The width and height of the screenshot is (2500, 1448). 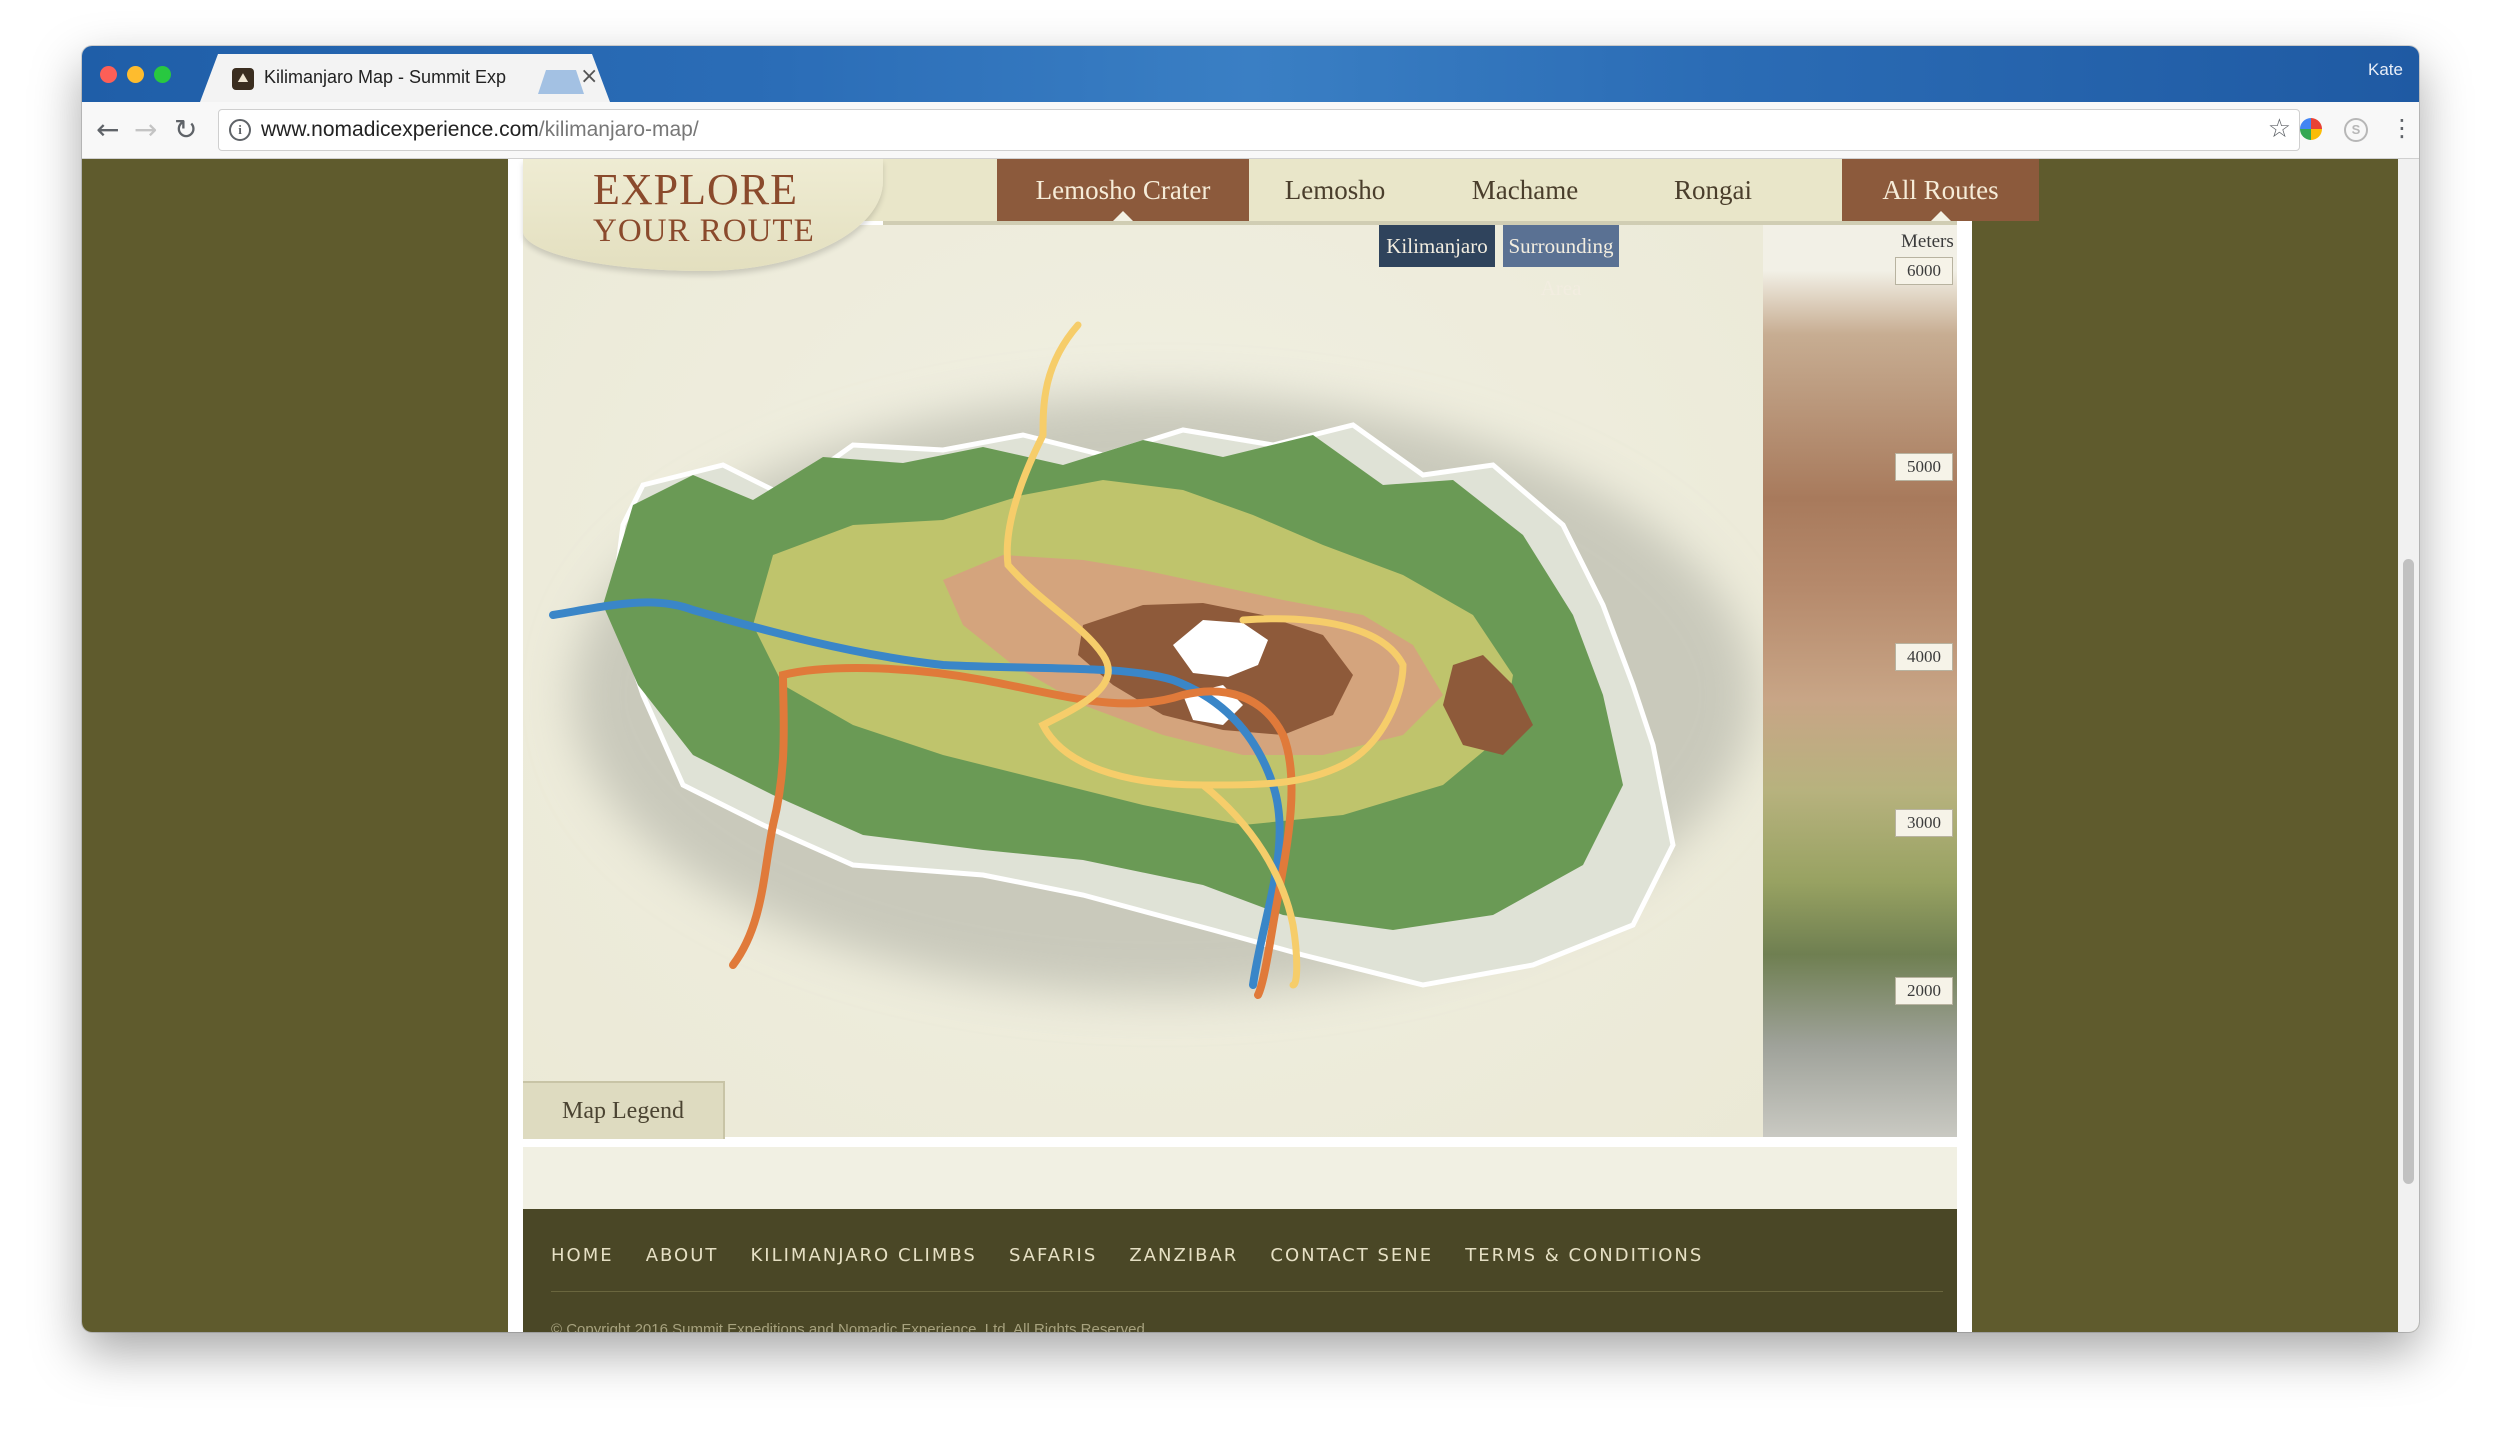 I want to click on tab-machame: Machame, so click(x=1525, y=190).